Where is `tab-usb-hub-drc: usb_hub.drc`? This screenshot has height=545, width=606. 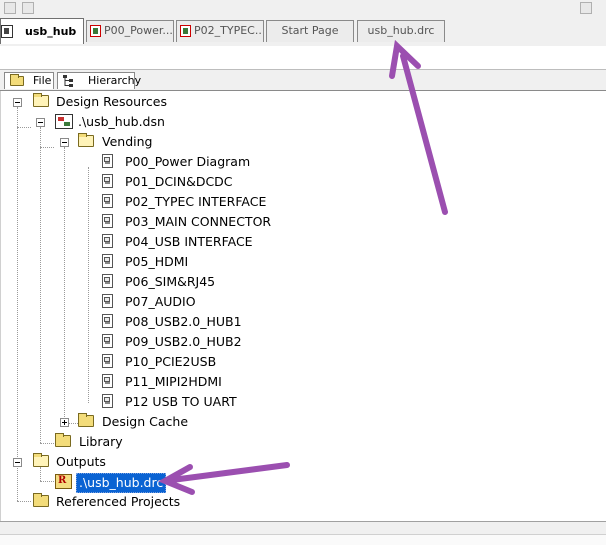 tab-usb-hub-drc: usb_hub.drc is located at coordinates (401, 31).